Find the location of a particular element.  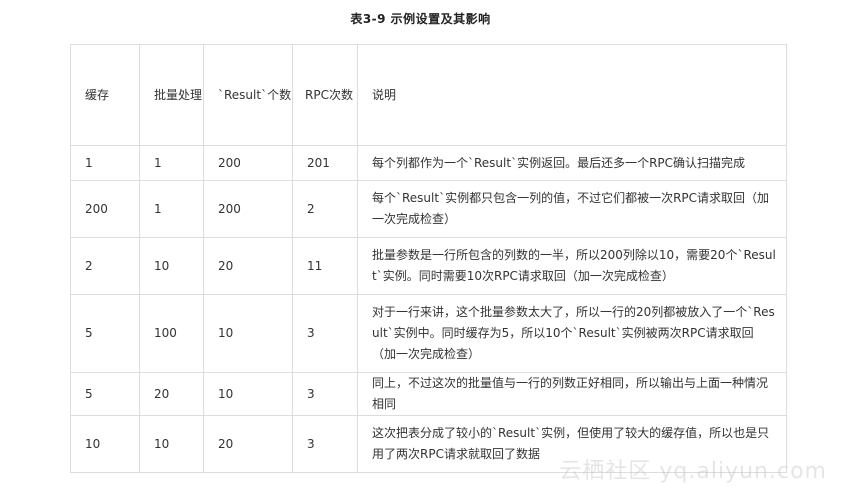

cell-cache: 1 is located at coordinates (105, 163).